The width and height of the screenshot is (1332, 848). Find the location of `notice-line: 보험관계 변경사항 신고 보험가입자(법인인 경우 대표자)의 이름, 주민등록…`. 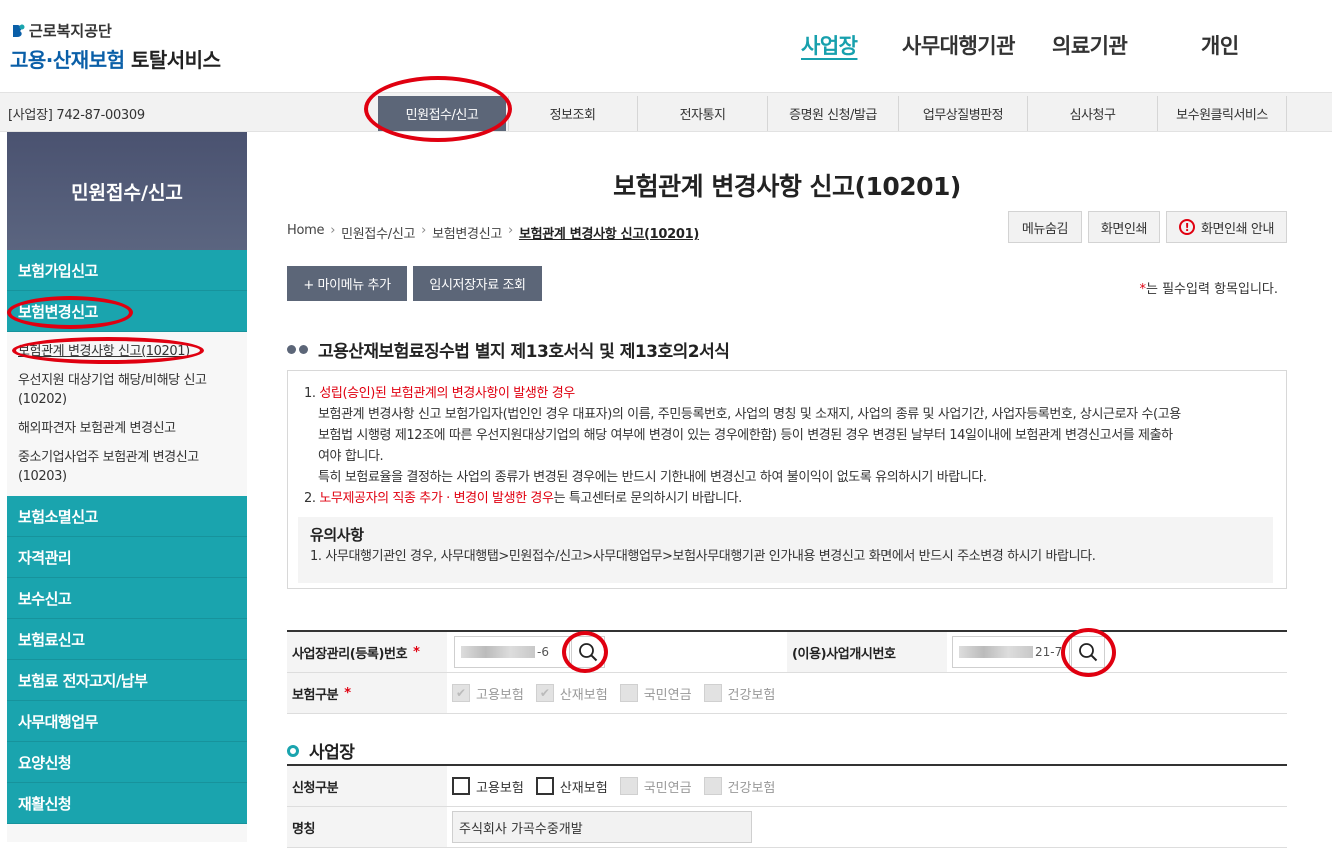

notice-line: 보험관계 변경사항 신고 보험가입자(법인인 경우 대표자)의 이름, 주민등록… is located at coordinates (749, 414).